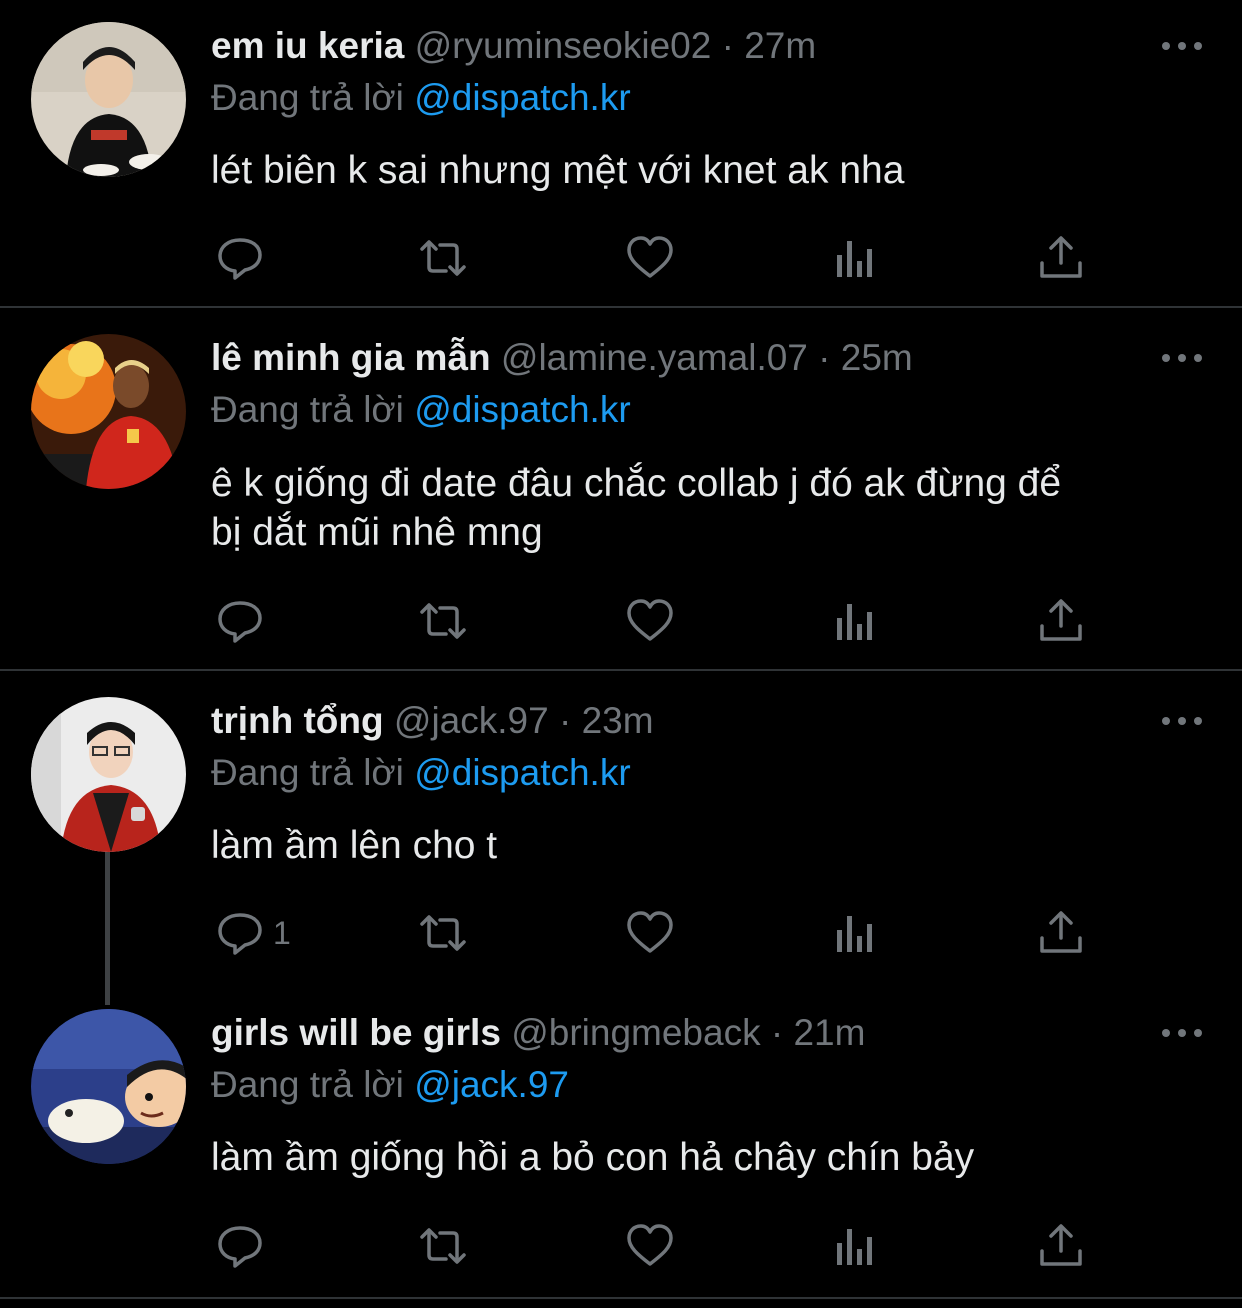 Image resolution: width=1242 pixels, height=1308 pixels. I want to click on user-handle: @ryuminseokie02, so click(563, 45).